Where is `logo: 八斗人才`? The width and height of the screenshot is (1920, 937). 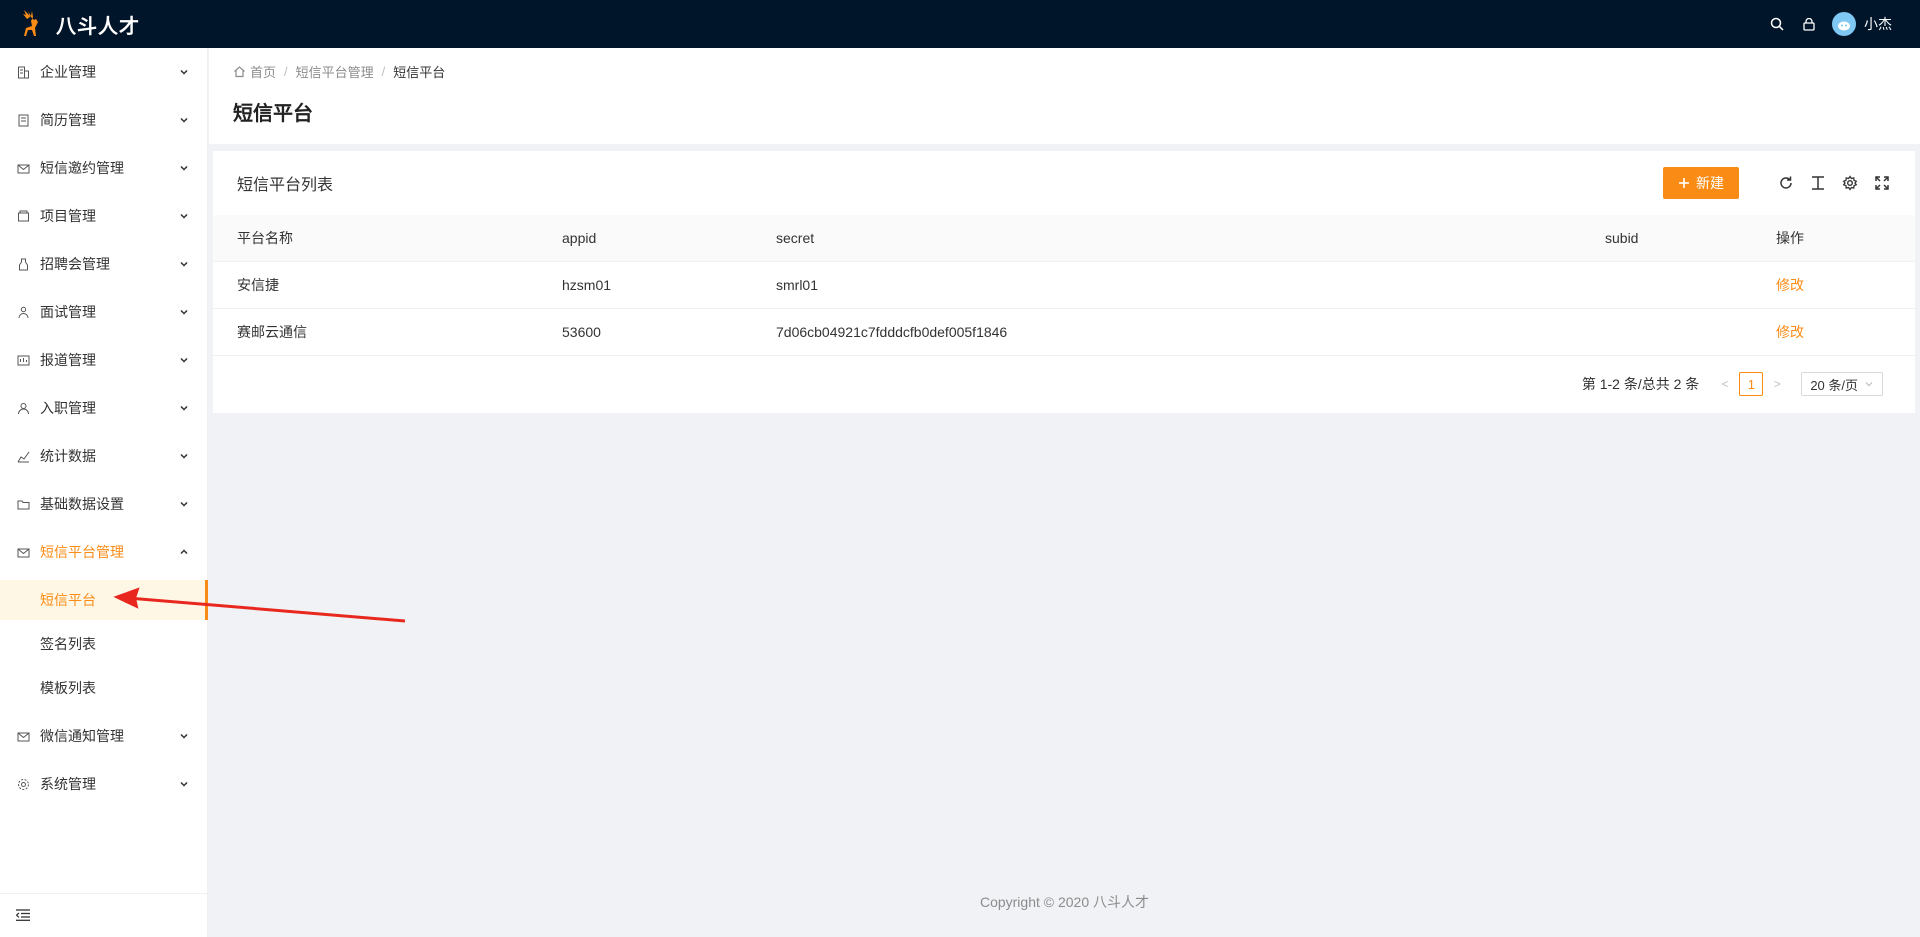
logo: 八斗人才 is located at coordinates (79, 24).